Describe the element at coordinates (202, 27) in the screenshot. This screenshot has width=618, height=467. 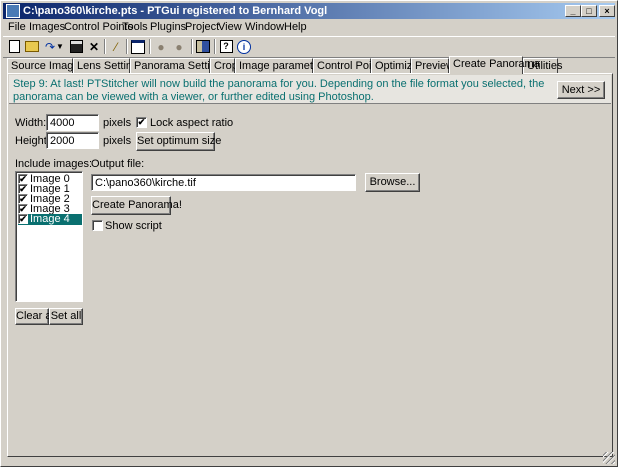
I see `menu-project: Project` at that location.